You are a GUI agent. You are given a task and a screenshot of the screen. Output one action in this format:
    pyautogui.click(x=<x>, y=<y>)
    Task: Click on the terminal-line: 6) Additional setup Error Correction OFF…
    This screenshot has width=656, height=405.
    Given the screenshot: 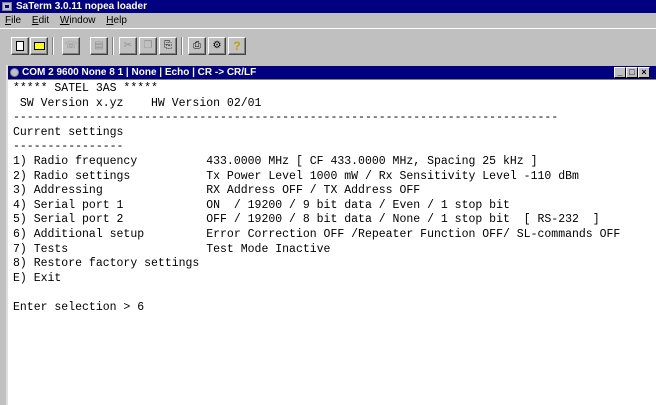 What is the action you would take?
    pyautogui.click(x=317, y=234)
    